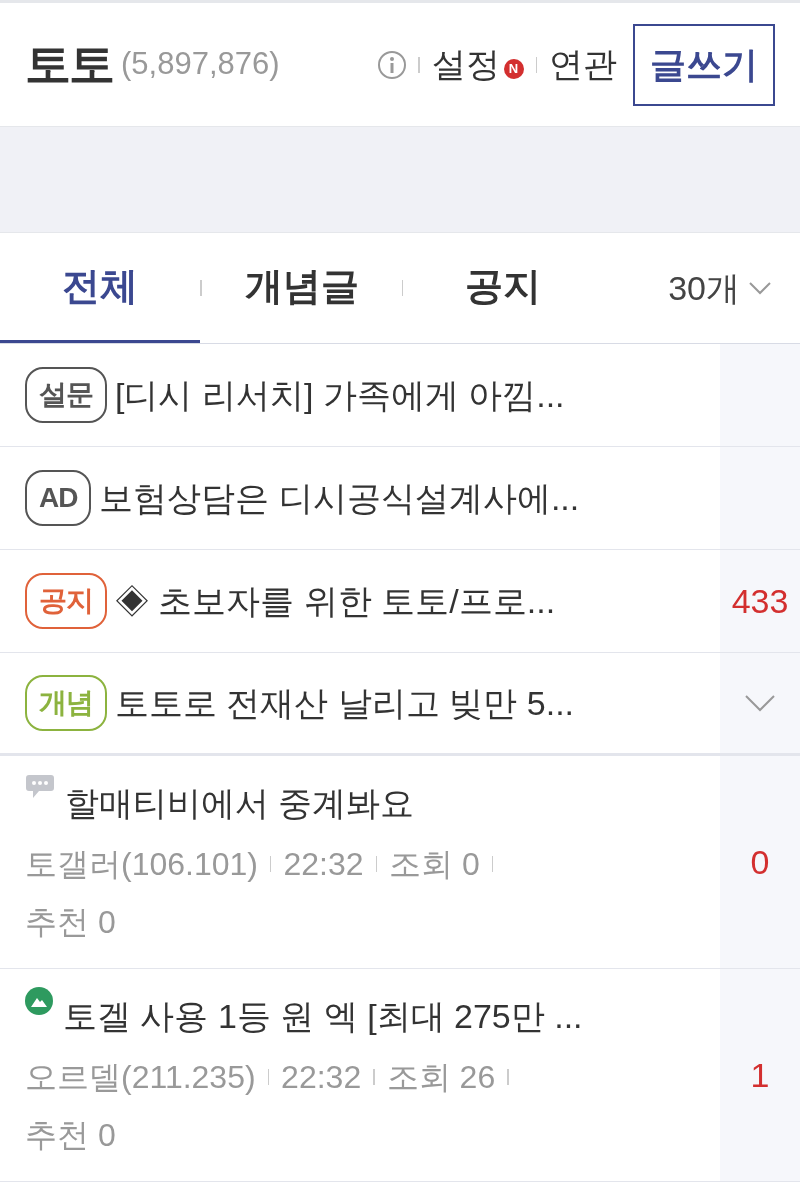 This screenshot has width=800, height=1185. What do you see at coordinates (760, 862) in the screenshot?
I see `comment-count: 0` at bounding box center [760, 862].